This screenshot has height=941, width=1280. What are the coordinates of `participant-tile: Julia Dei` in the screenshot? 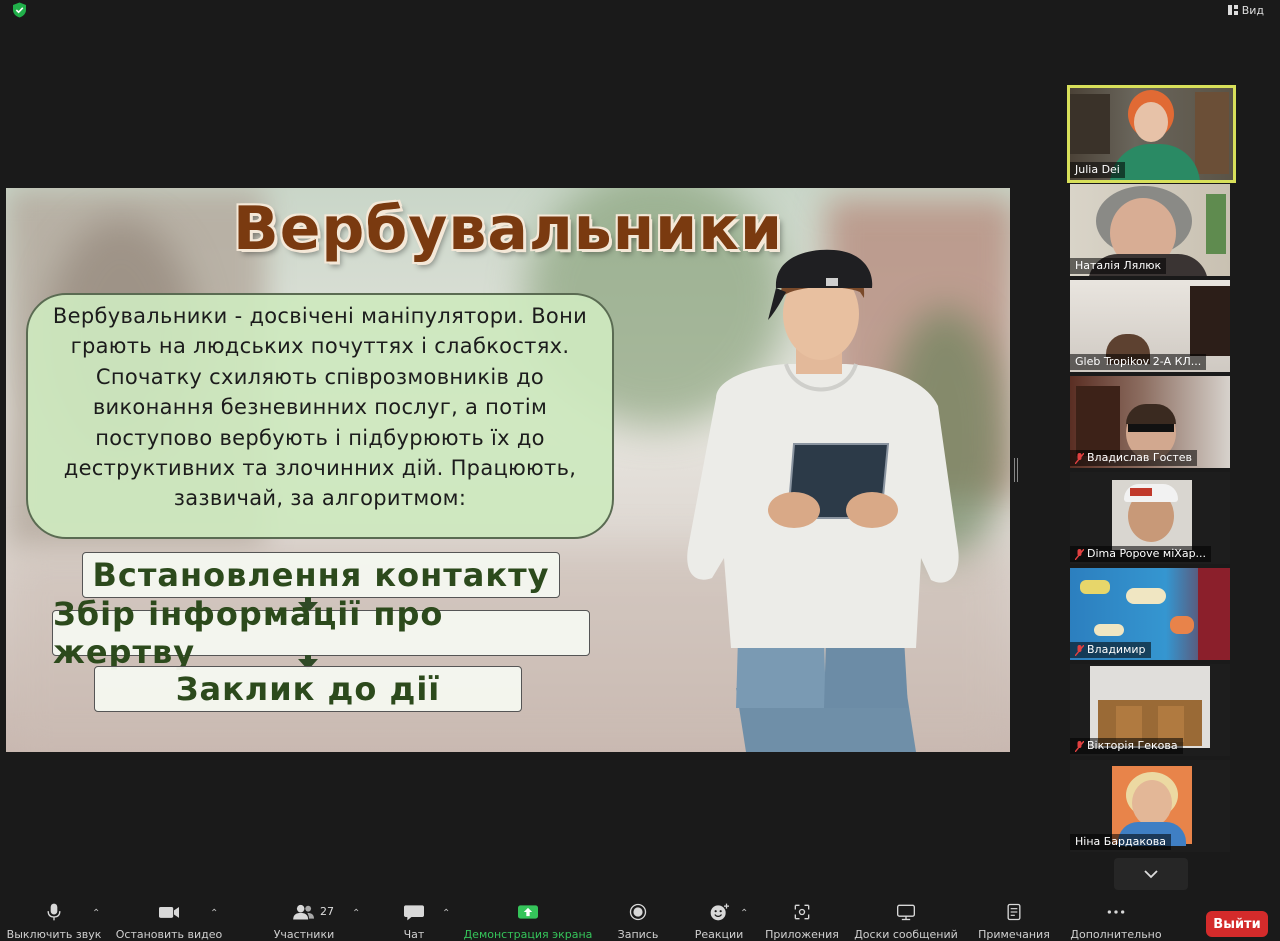 It's located at (1151, 134).